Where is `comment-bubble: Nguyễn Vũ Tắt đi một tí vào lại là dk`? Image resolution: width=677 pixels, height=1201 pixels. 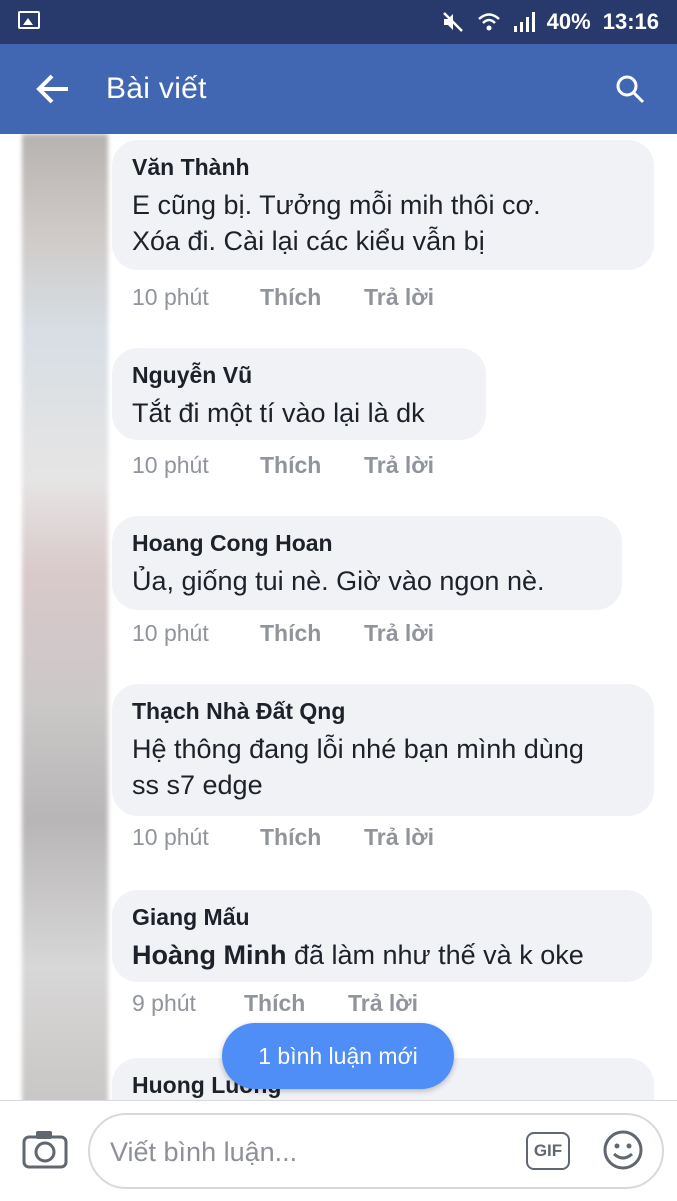
comment-bubble: Nguyễn Vũ Tắt đi một tí vào lại là dk is located at coordinates (299, 394).